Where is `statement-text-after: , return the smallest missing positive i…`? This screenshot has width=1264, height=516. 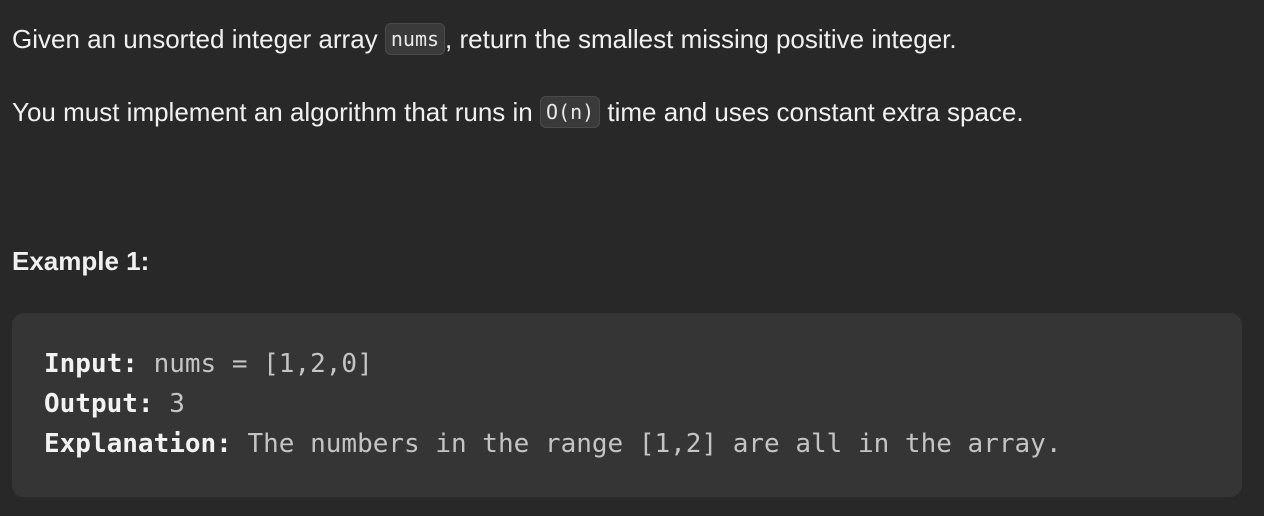 statement-text-after: , return the smallest missing positive i… is located at coordinates (701, 39).